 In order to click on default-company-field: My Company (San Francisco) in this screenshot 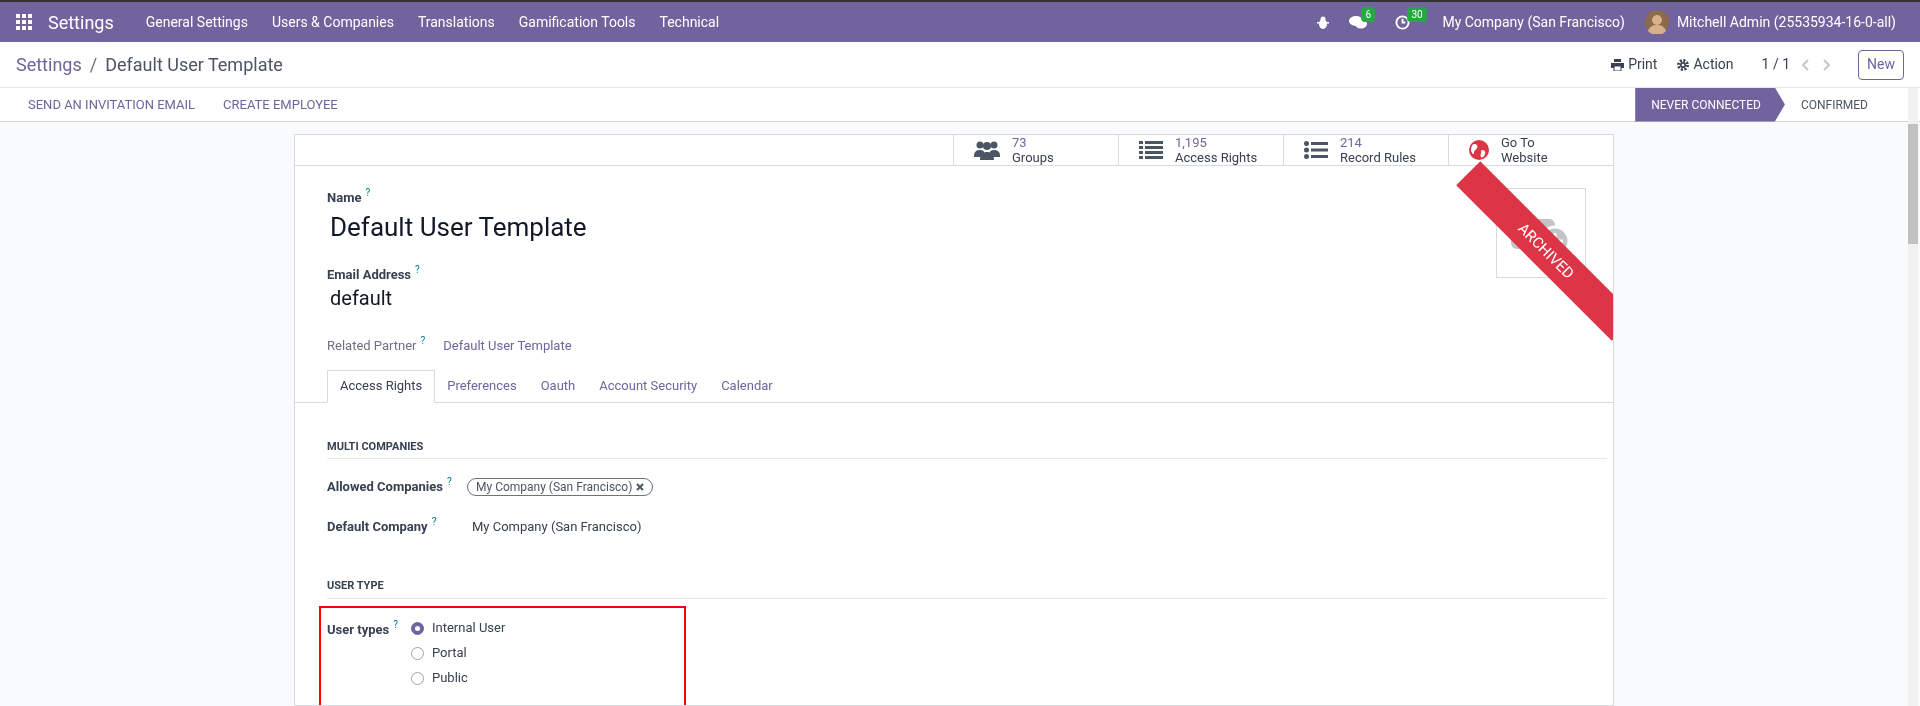, I will do `click(557, 526)`.